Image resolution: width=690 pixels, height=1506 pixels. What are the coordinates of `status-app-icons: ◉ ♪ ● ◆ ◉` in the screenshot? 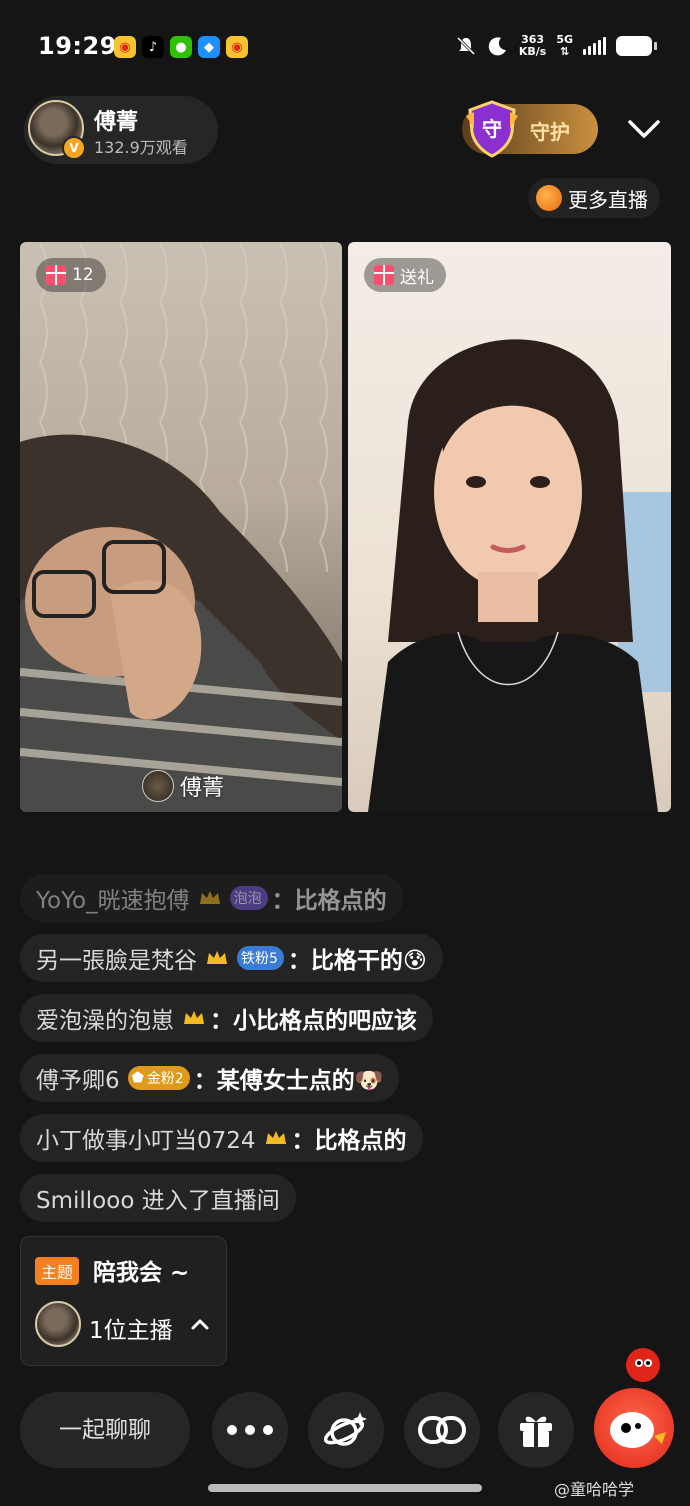 It's located at (181, 47).